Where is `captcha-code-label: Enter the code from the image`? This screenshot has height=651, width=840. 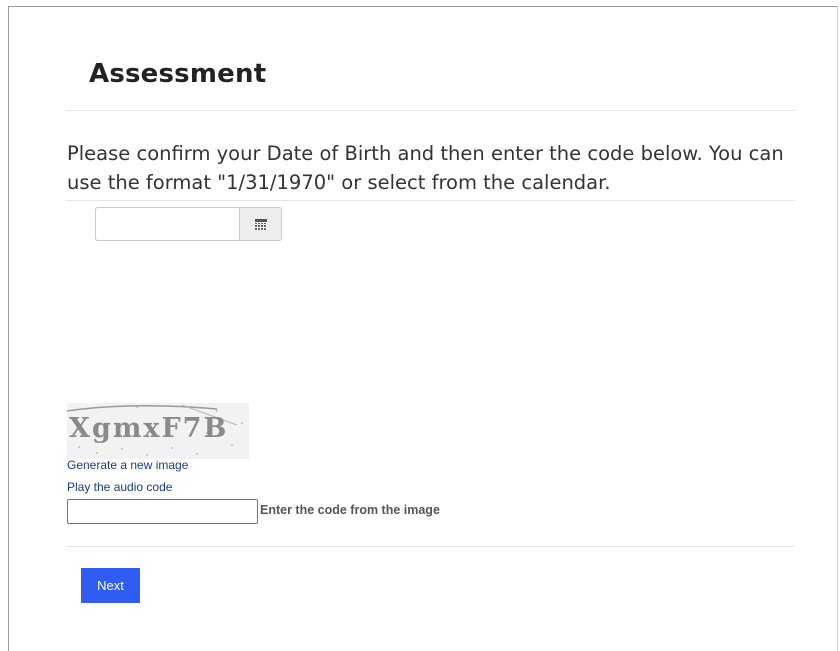
captcha-code-label: Enter the code from the image is located at coordinates (350, 510).